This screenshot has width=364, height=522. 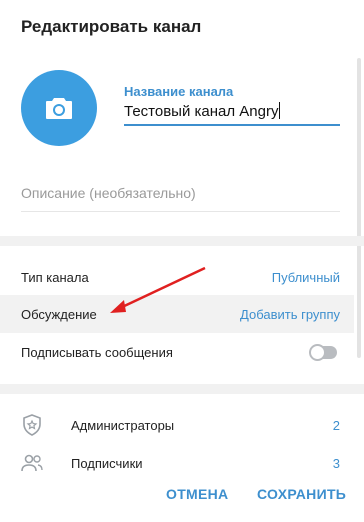 I want to click on section-divider, so click(x=182, y=241).